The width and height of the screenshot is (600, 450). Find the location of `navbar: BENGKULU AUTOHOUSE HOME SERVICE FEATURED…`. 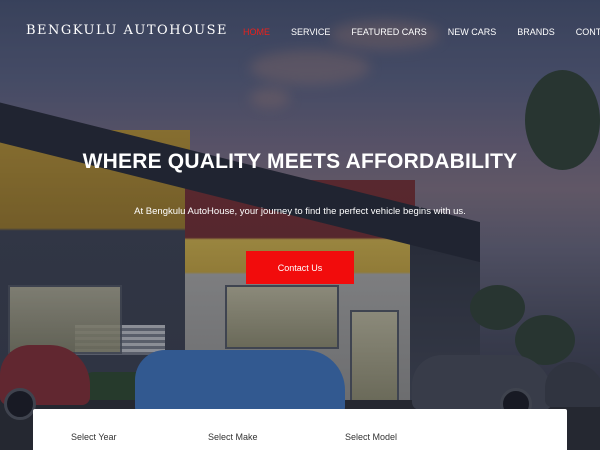

navbar: BENGKULU AUTOHOUSE HOME SERVICE FEATURED… is located at coordinates (300, 32).